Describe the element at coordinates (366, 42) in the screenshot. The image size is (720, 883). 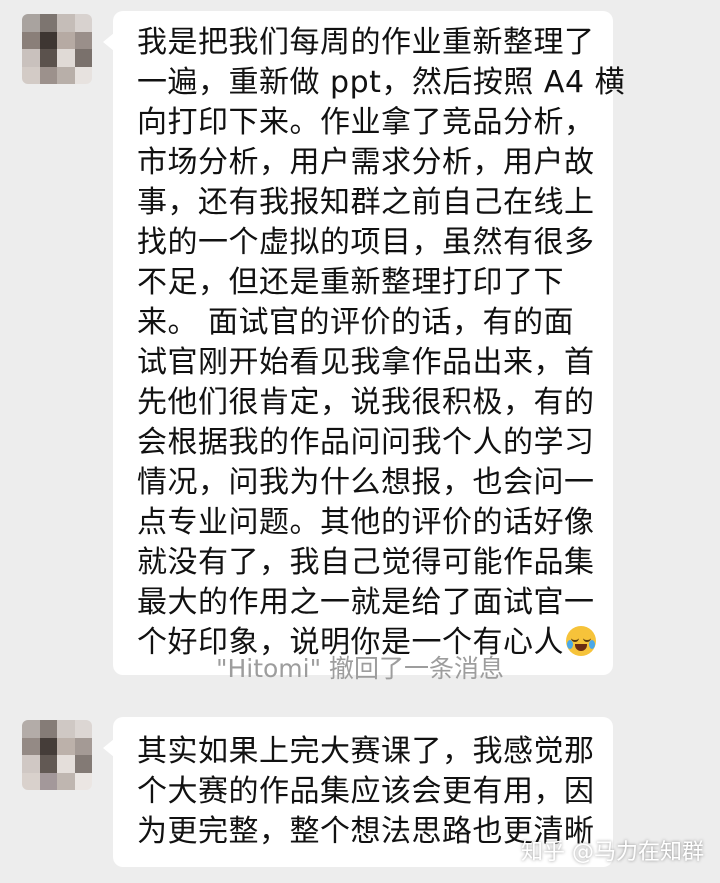
I see `message-line: 我是把我们每周的作业重新整理了` at that location.